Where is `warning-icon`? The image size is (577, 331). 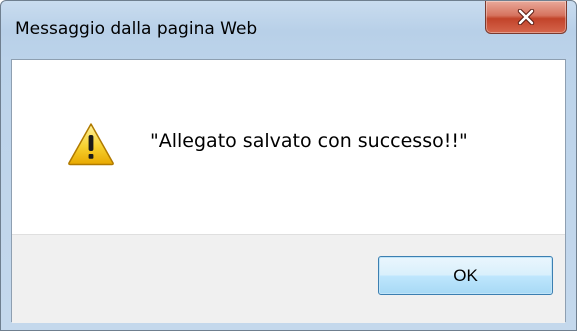
warning-icon is located at coordinates (91, 144).